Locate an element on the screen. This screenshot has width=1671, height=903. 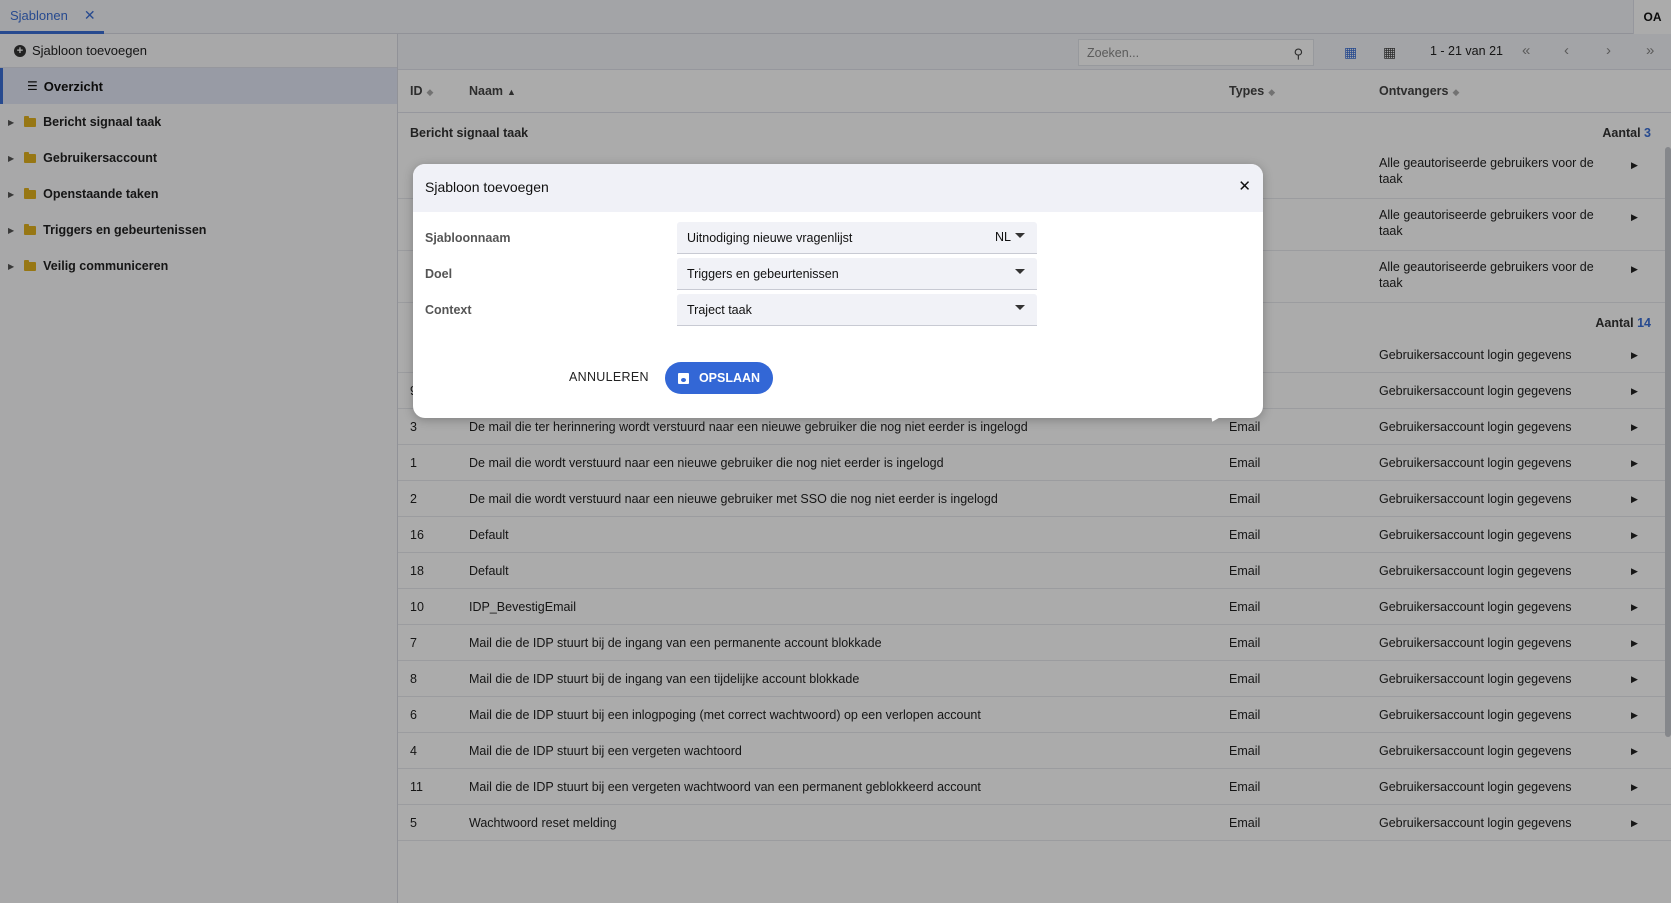
dialog-title: Sjabloon toevoegen is located at coordinates (487, 187).